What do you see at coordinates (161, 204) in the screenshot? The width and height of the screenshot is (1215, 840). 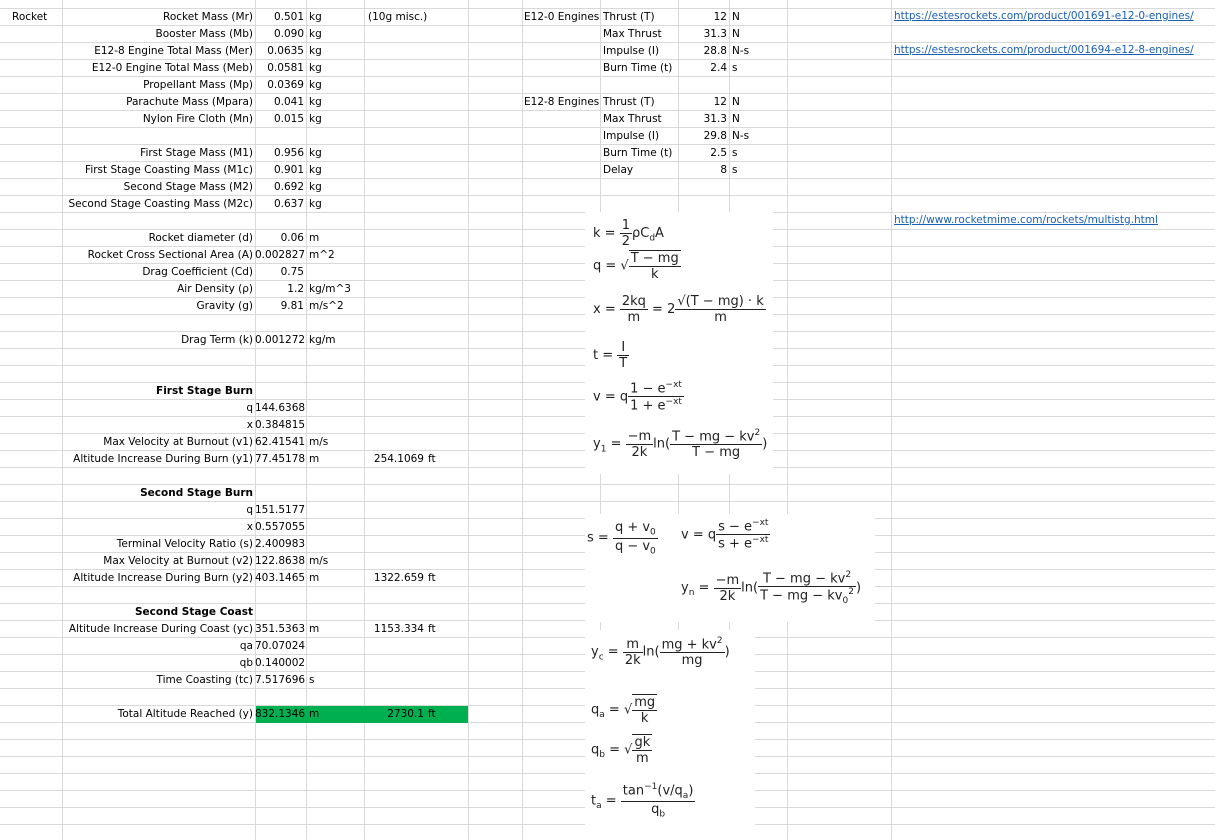 I see `param-10-label: Second Stage Coasting Mass (M2c)` at bounding box center [161, 204].